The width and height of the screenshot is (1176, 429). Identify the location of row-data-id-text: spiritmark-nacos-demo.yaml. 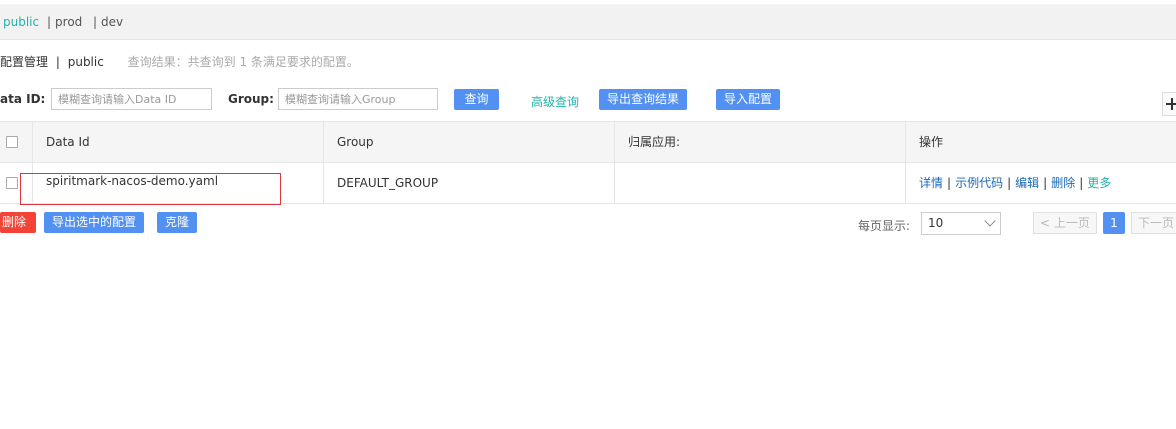
(132, 181).